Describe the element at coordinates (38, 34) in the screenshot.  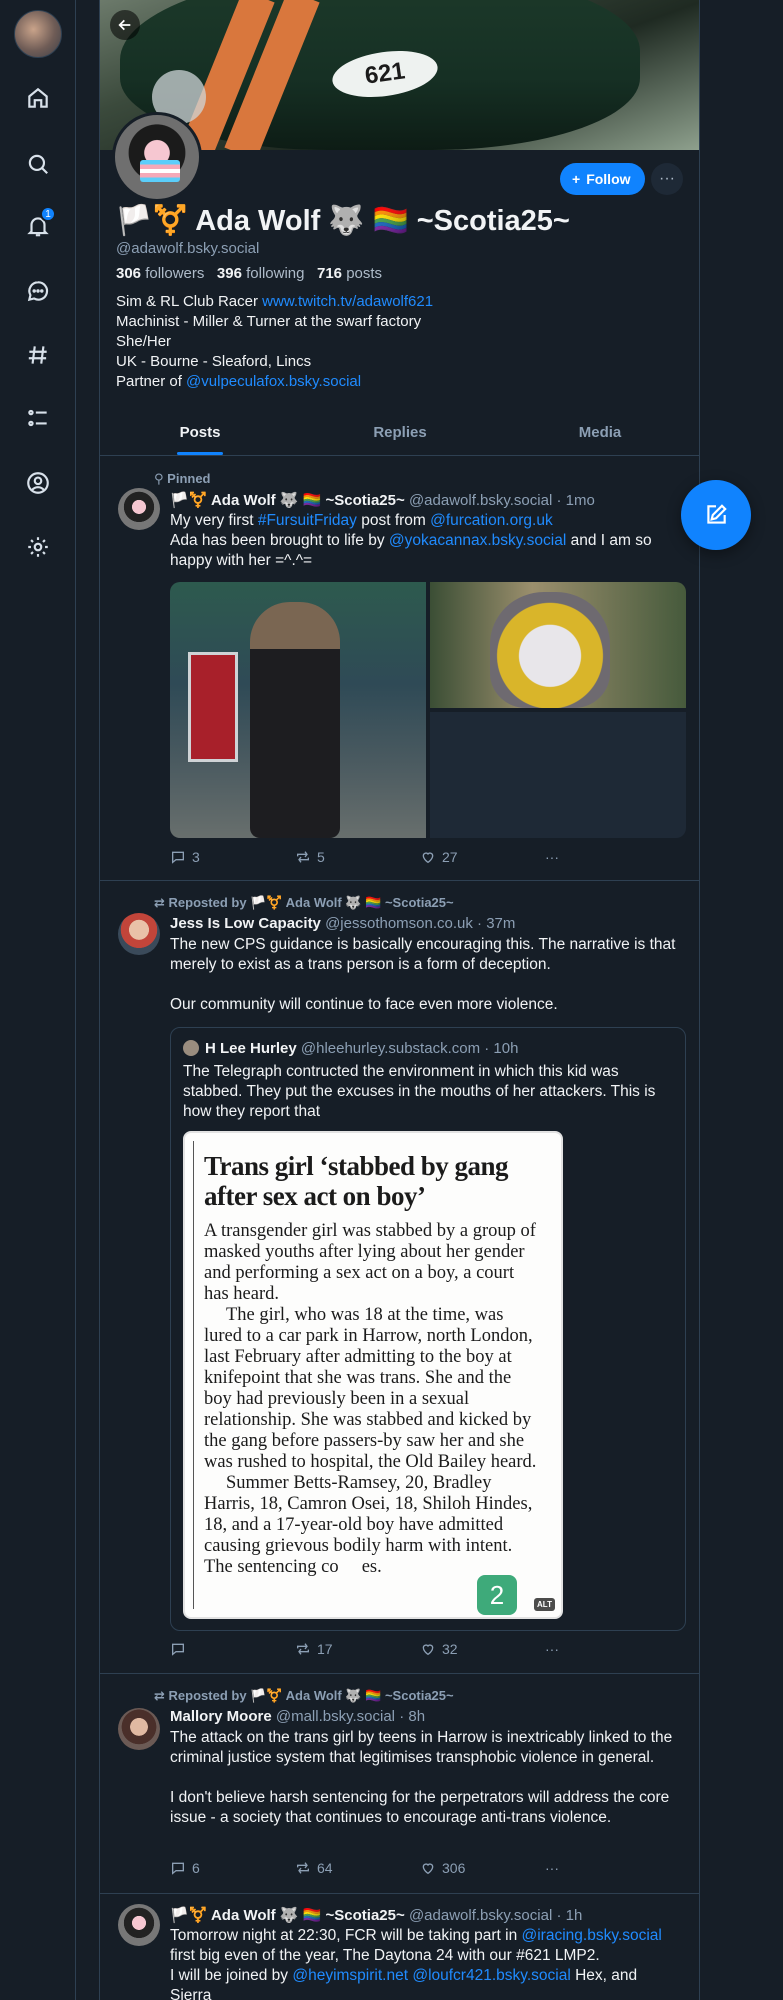
I see `my-avatar` at that location.